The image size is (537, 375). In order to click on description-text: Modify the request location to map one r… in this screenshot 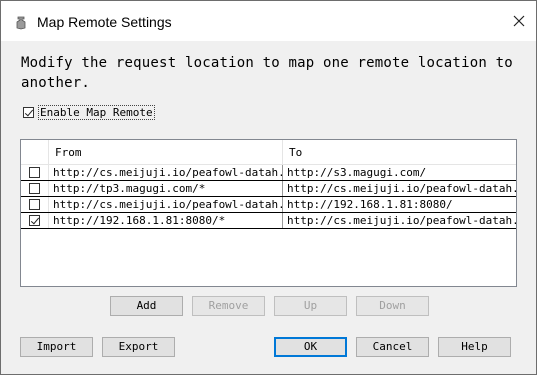, I will do `click(267, 73)`.